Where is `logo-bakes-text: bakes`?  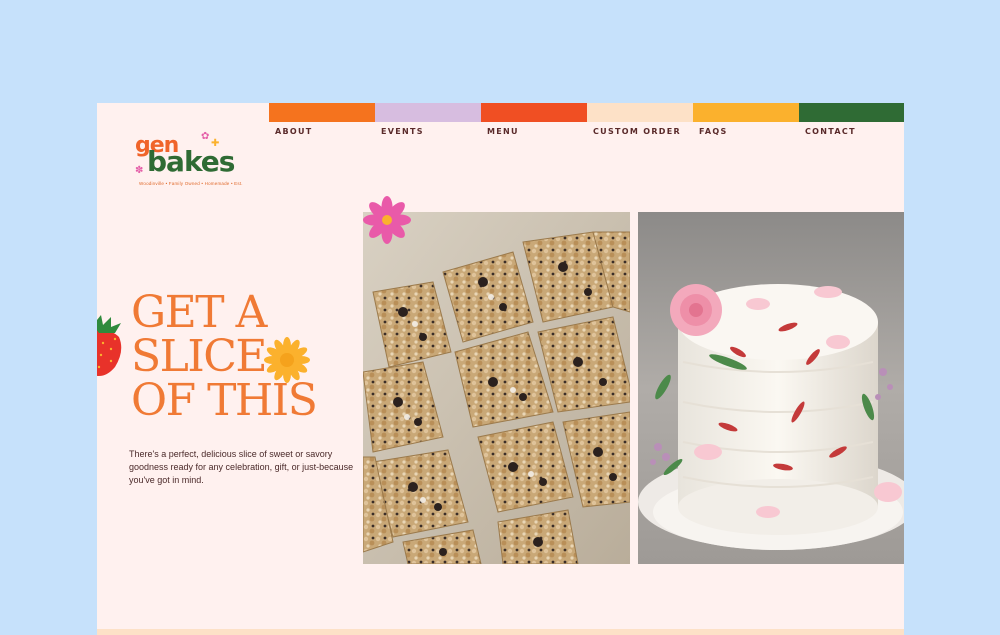
logo-bakes-text: bakes is located at coordinates (191, 161).